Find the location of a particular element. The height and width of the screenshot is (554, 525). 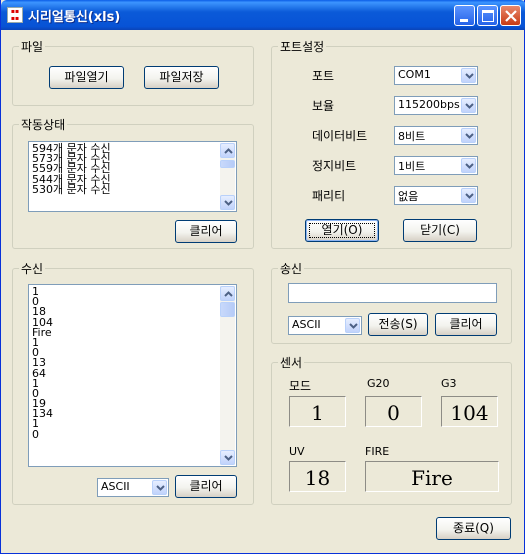

g20-value: 0 is located at coordinates (393, 413).